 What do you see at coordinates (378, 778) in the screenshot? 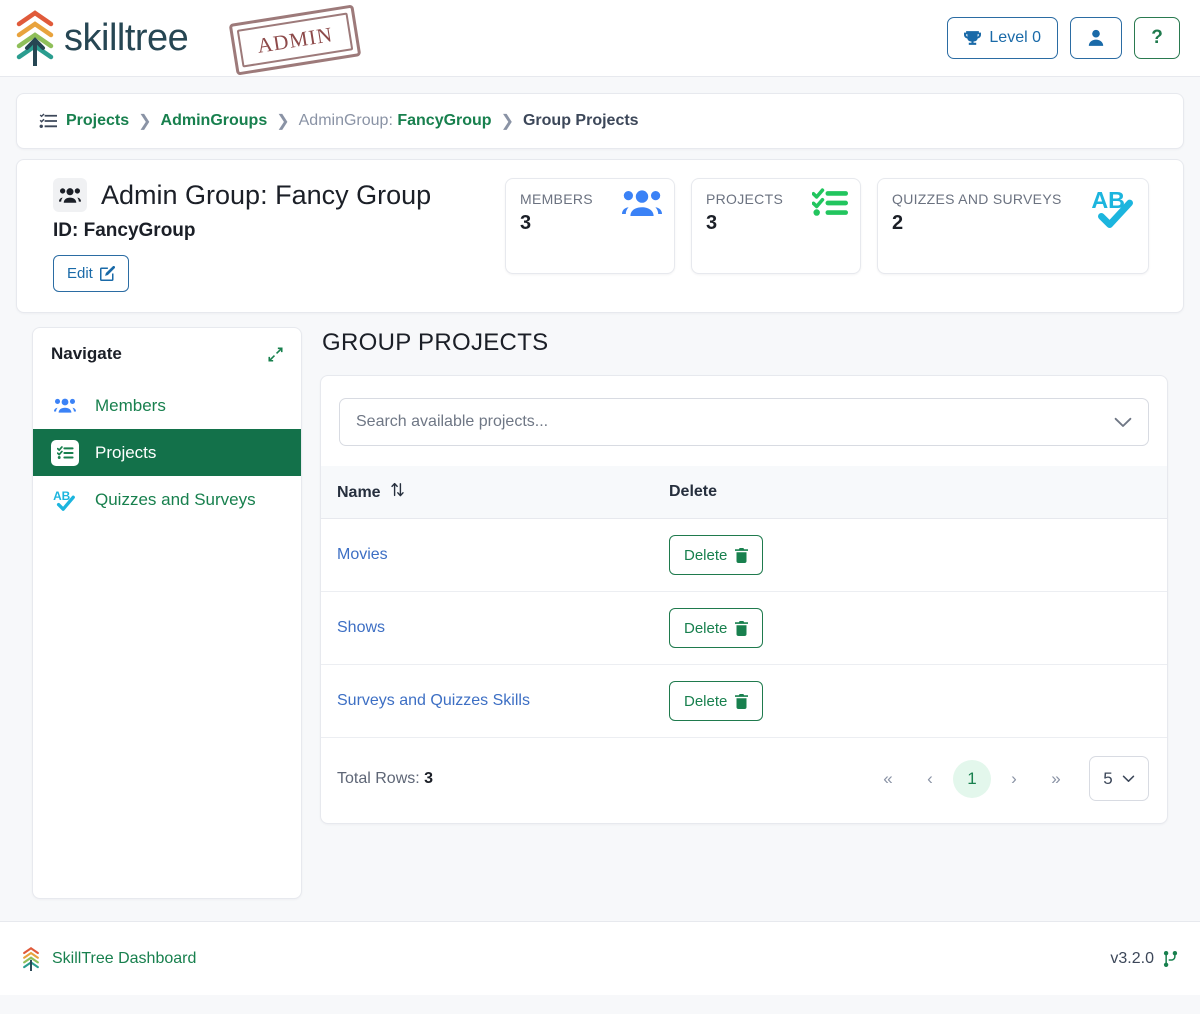
I see `total-rows-label: Total Rows:` at bounding box center [378, 778].